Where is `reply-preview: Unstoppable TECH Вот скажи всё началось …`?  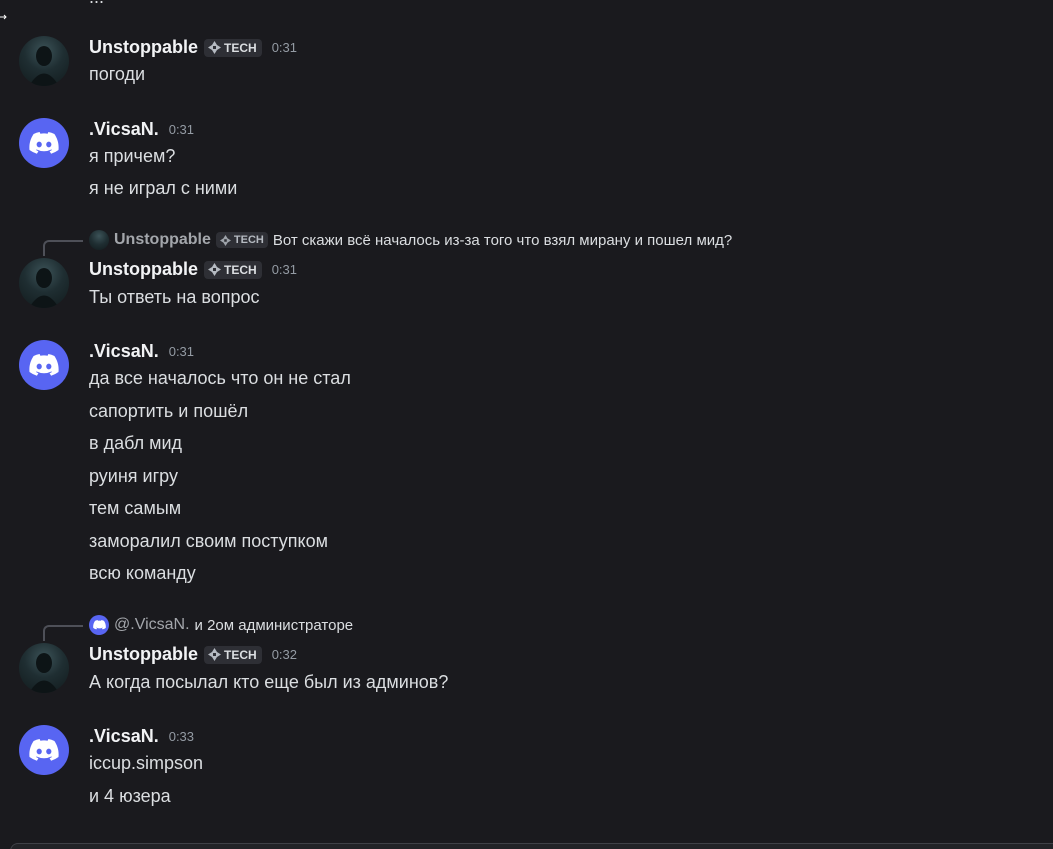
reply-preview: Unstoppable TECH Вот скажи всё началось … is located at coordinates (410, 240).